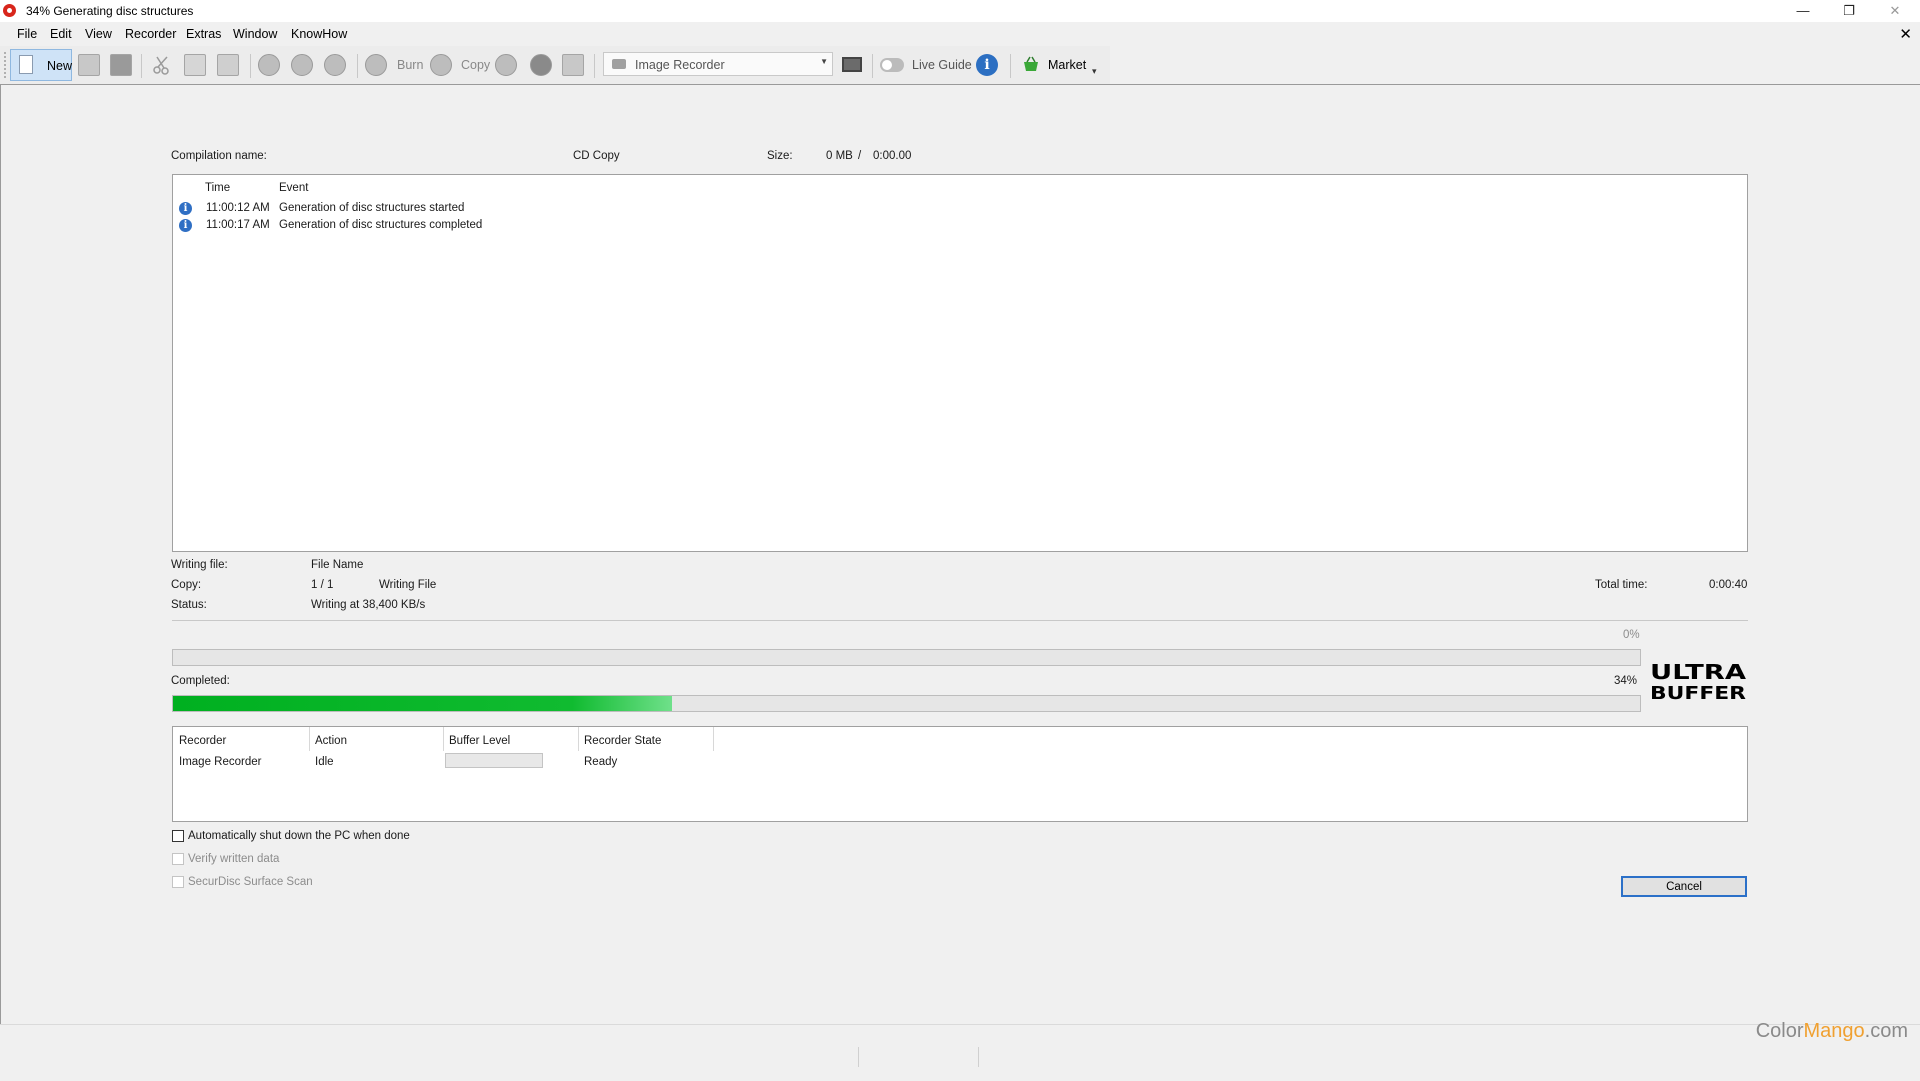  What do you see at coordinates (61, 34) in the screenshot?
I see `menu-edit: Edit` at bounding box center [61, 34].